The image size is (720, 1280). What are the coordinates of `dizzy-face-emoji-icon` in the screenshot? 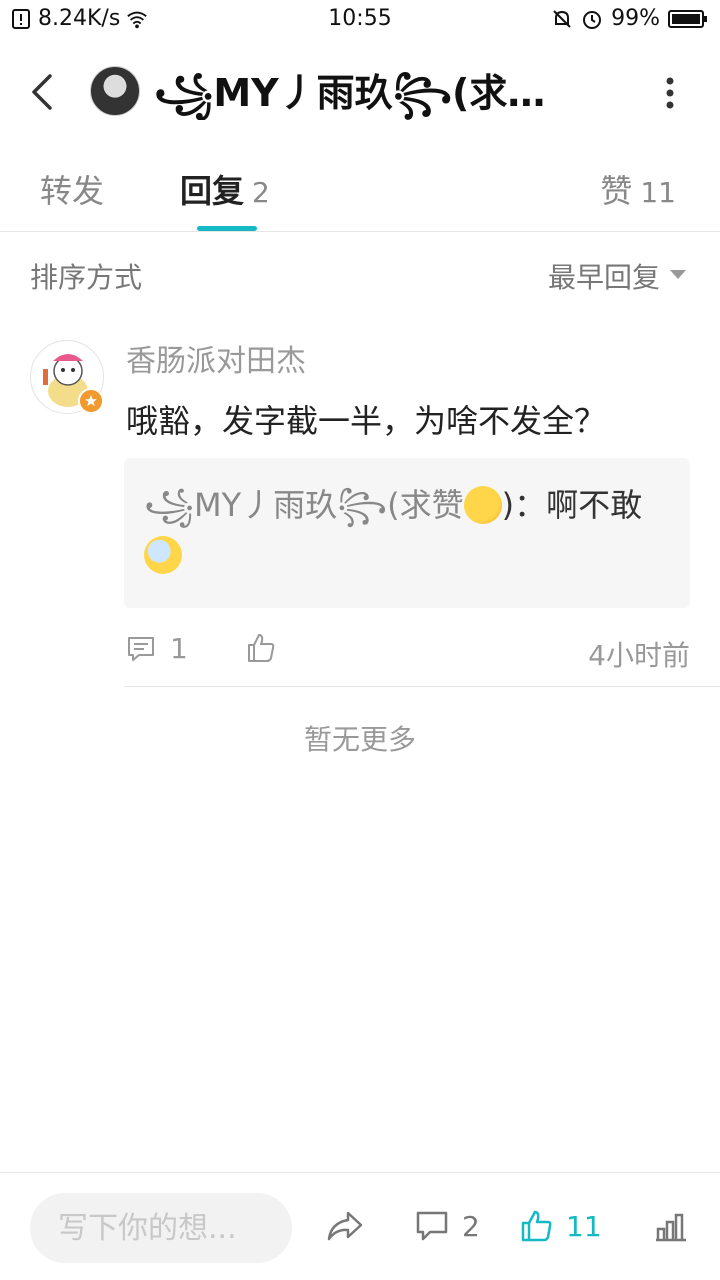 It's located at (482, 505).